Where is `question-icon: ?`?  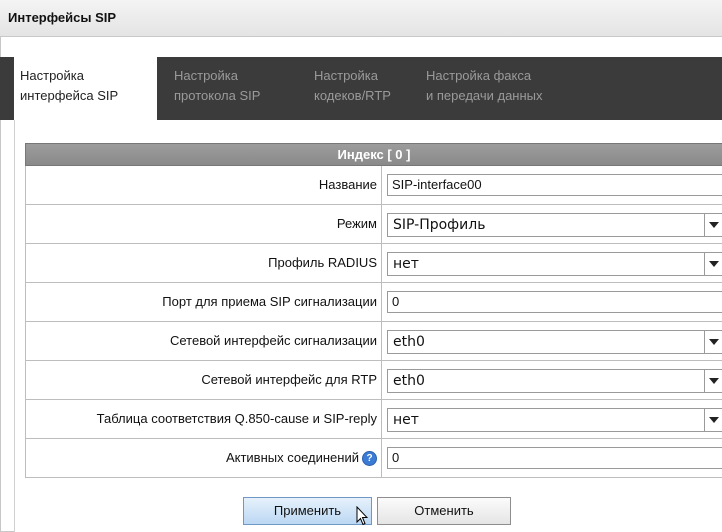
question-icon: ? is located at coordinates (369, 459).